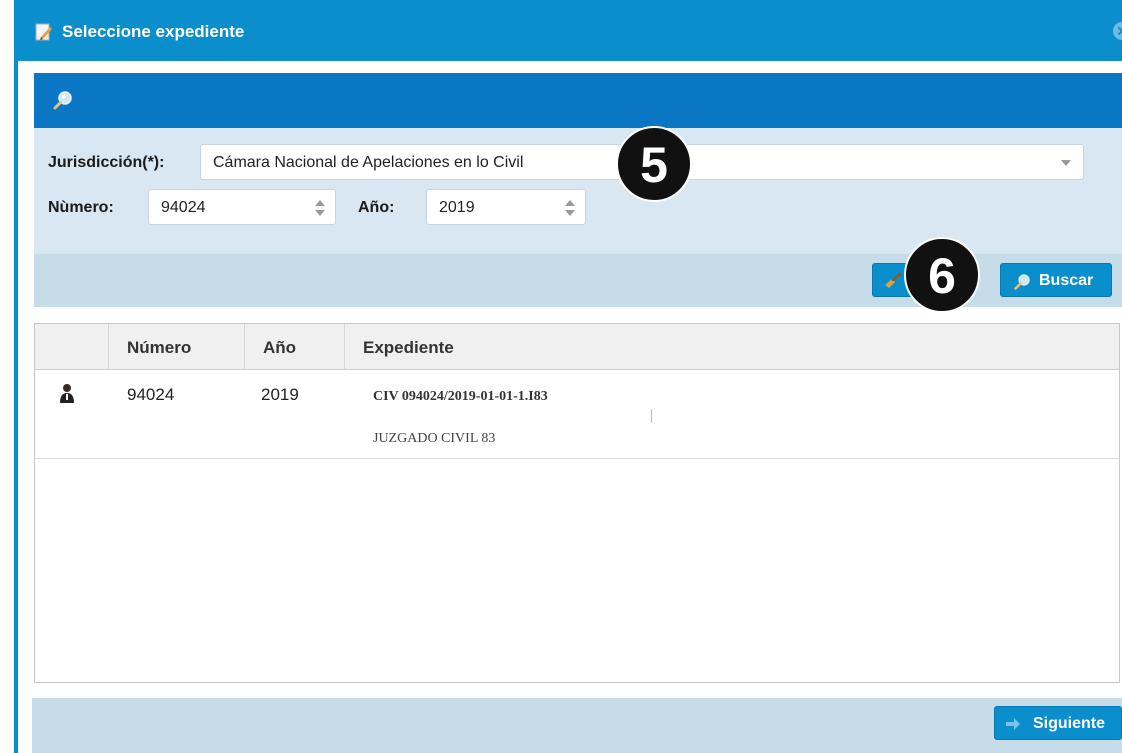 Image resolution: width=1122 pixels, height=753 pixels. I want to click on jurisdiccion-label: Jurisdicción(*):, so click(106, 162).